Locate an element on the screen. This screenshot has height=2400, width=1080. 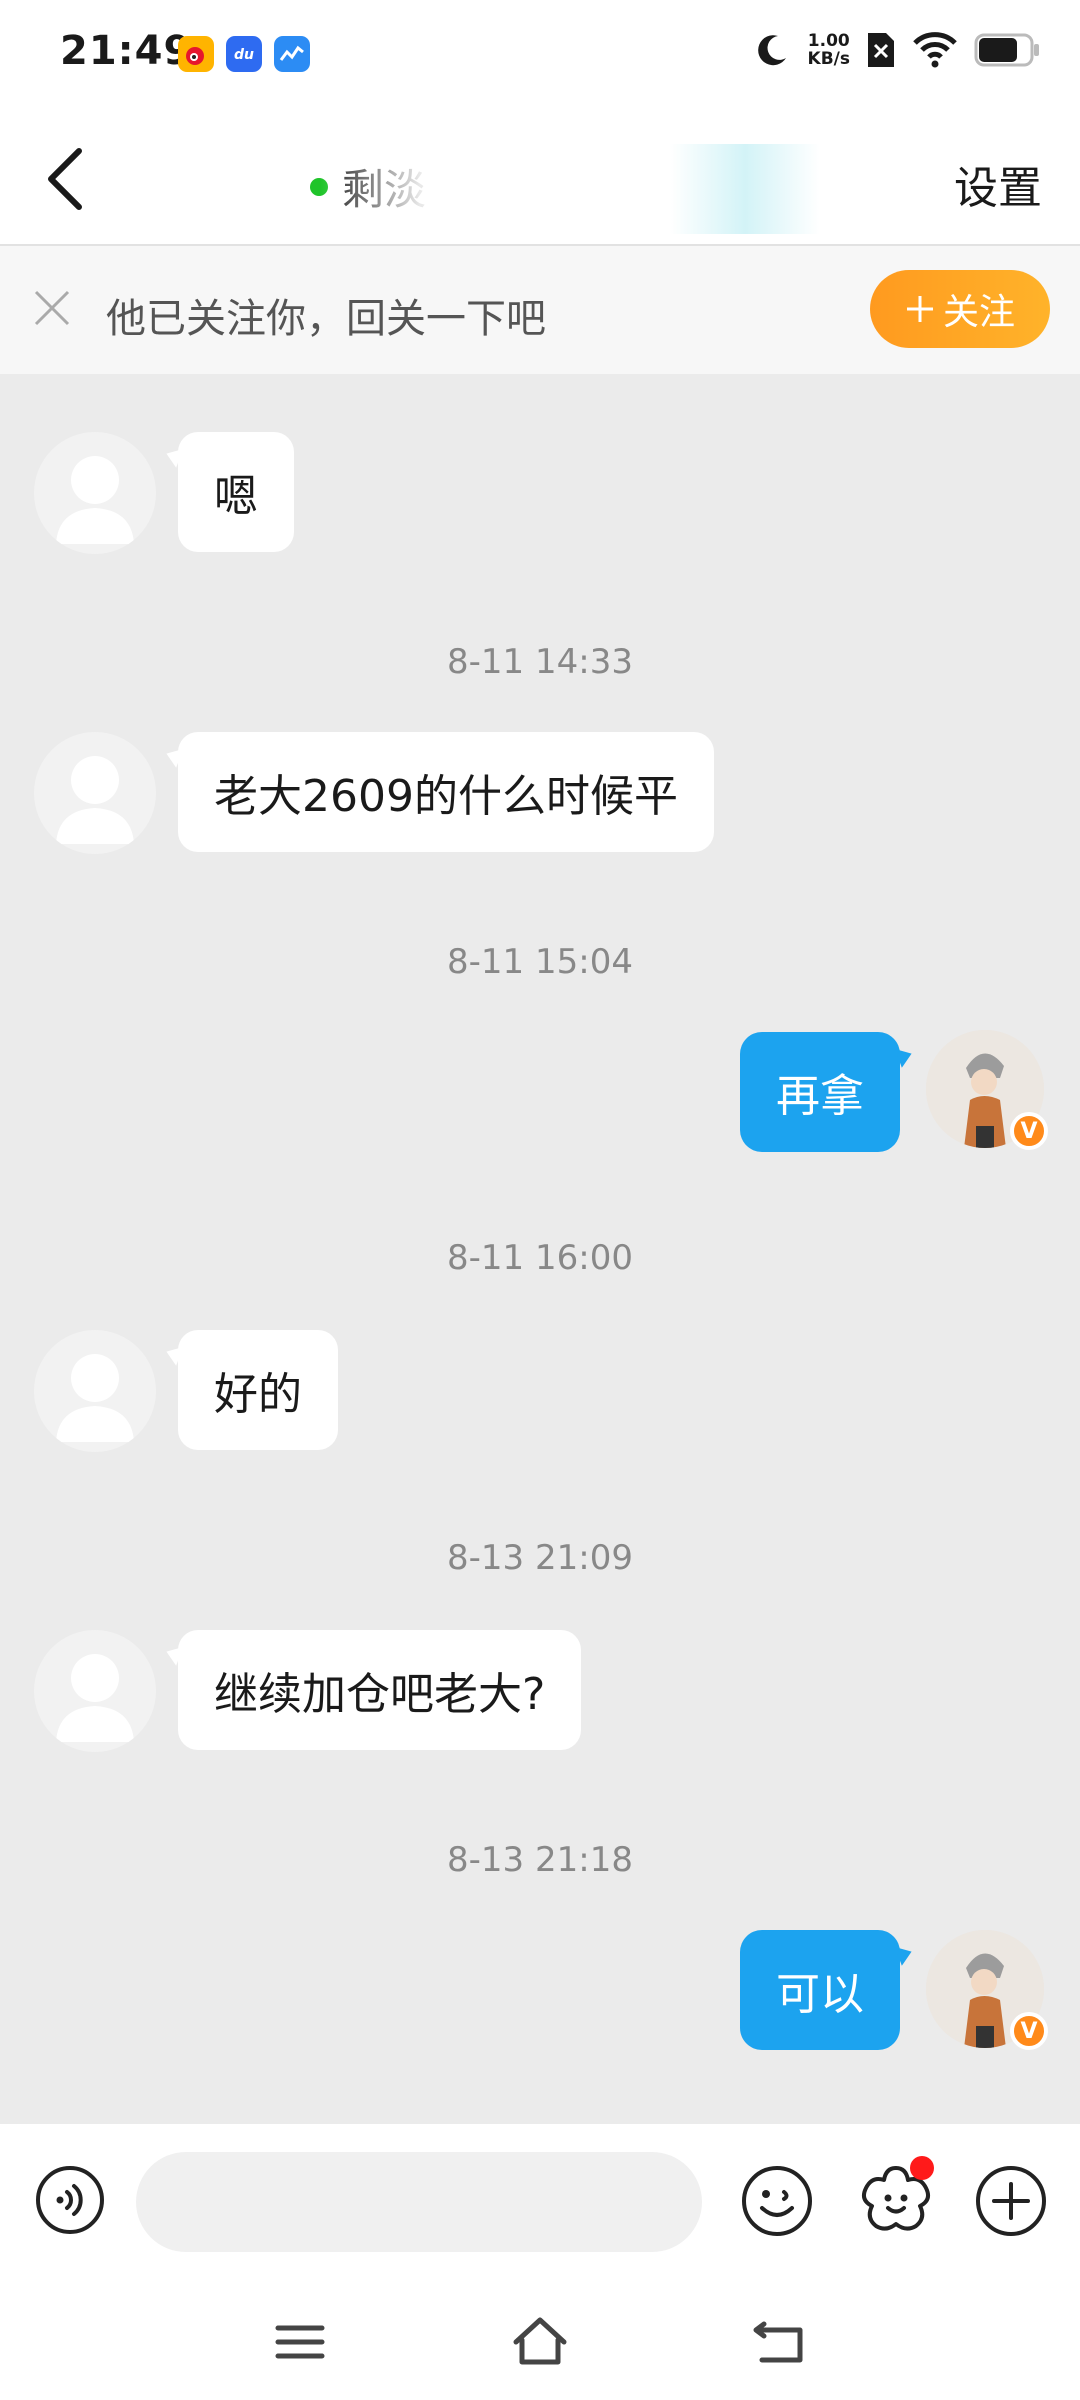
stock-chart-icon is located at coordinates (292, 54).